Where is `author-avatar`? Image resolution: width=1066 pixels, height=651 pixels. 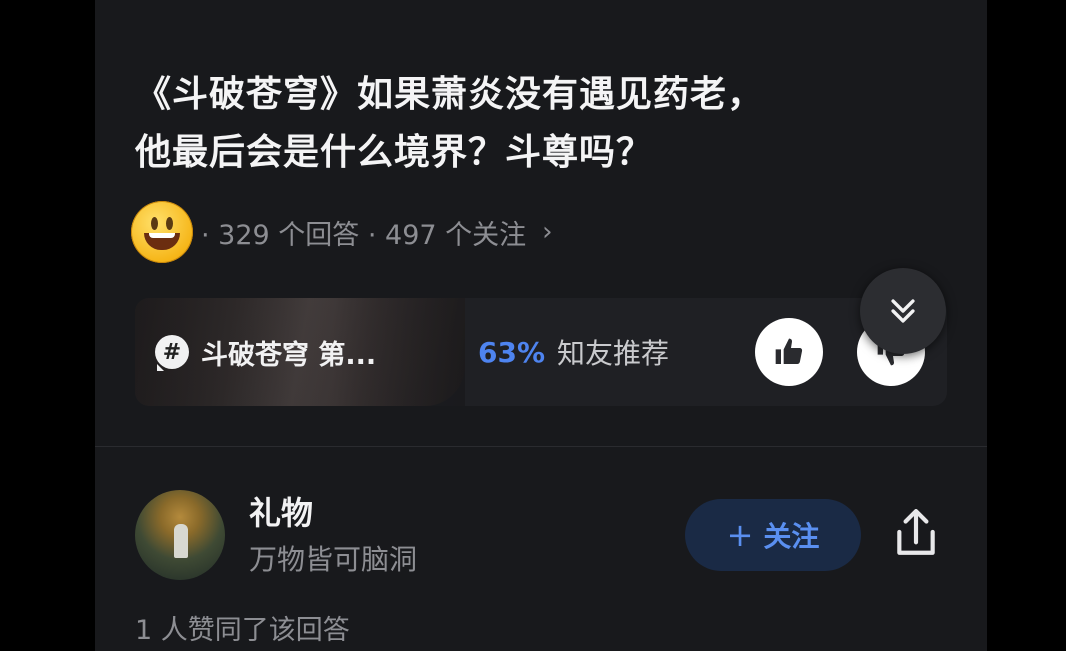 author-avatar is located at coordinates (180, 535).